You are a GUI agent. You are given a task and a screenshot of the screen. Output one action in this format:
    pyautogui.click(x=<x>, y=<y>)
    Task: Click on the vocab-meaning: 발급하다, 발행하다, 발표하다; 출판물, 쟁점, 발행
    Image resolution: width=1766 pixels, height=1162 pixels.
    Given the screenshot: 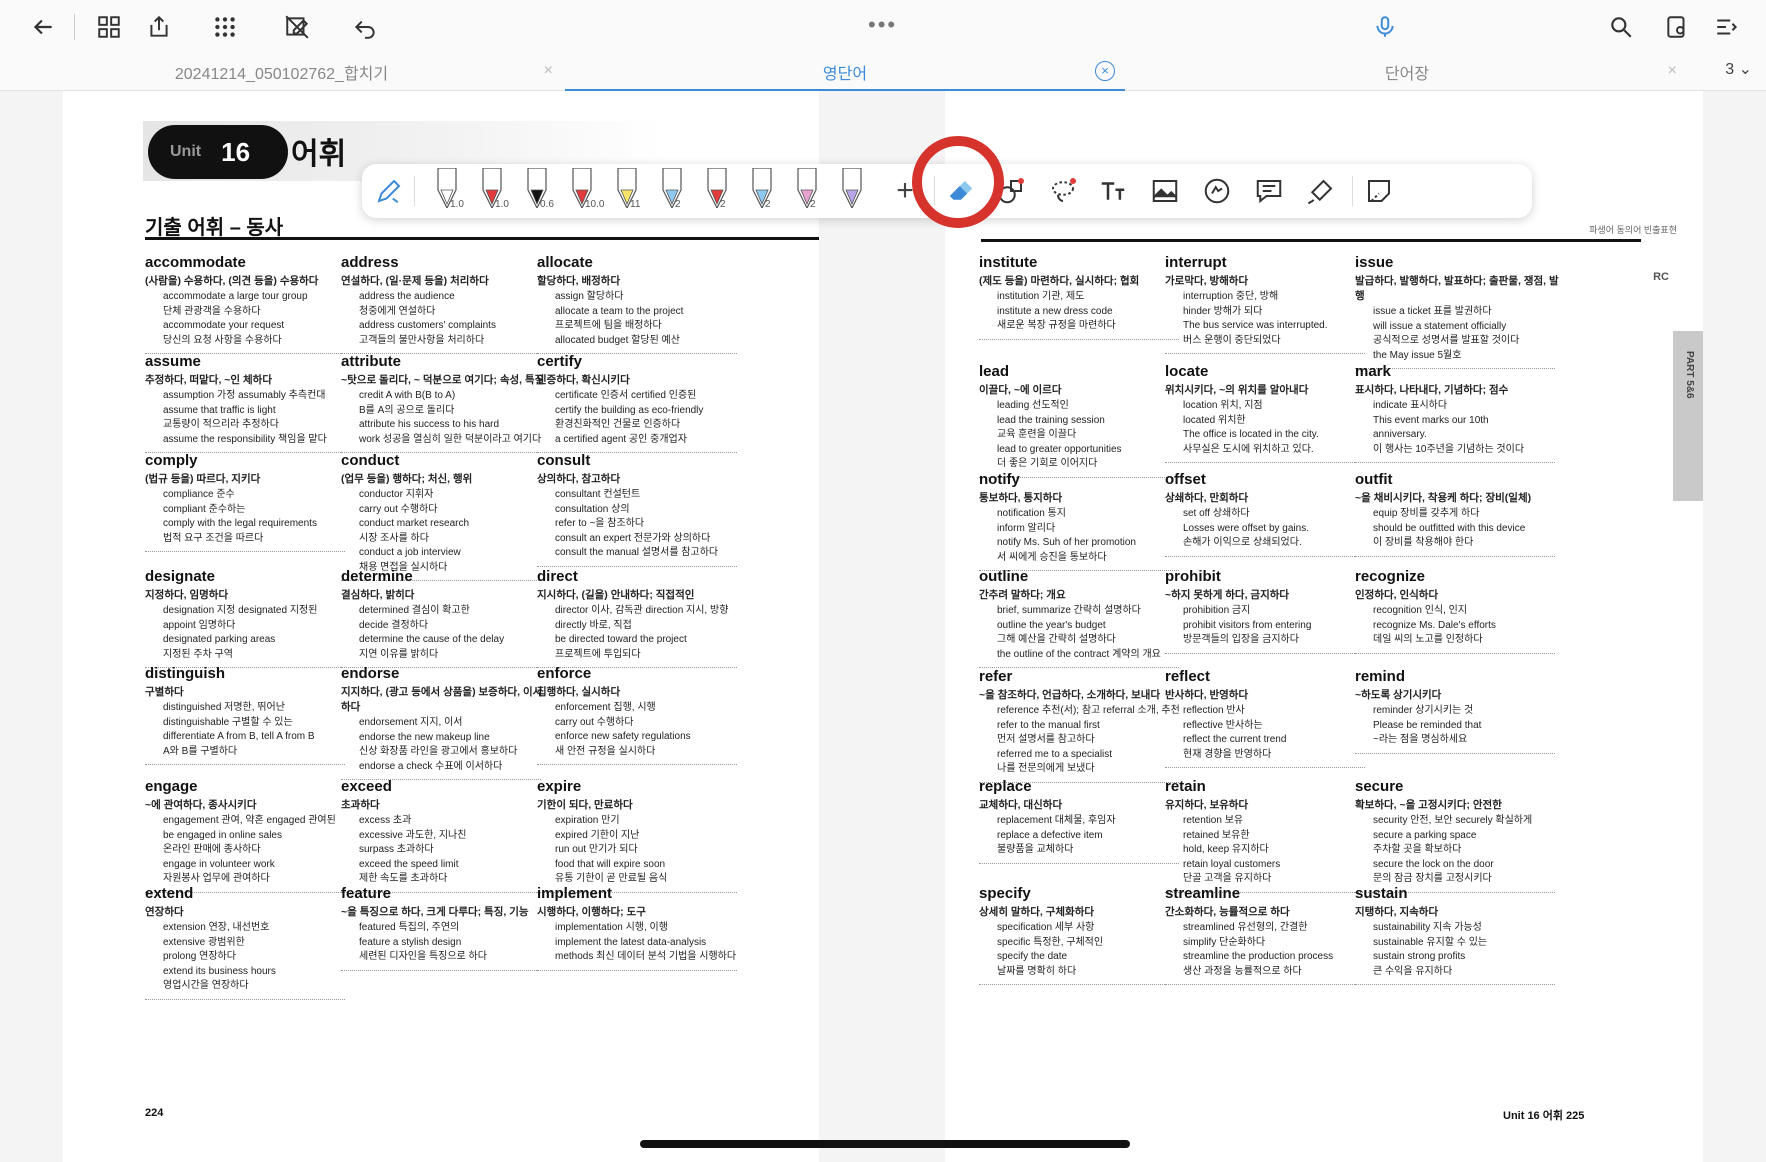 What is the action you would take?
    pyautogui.click(x=1457, y=288)
    